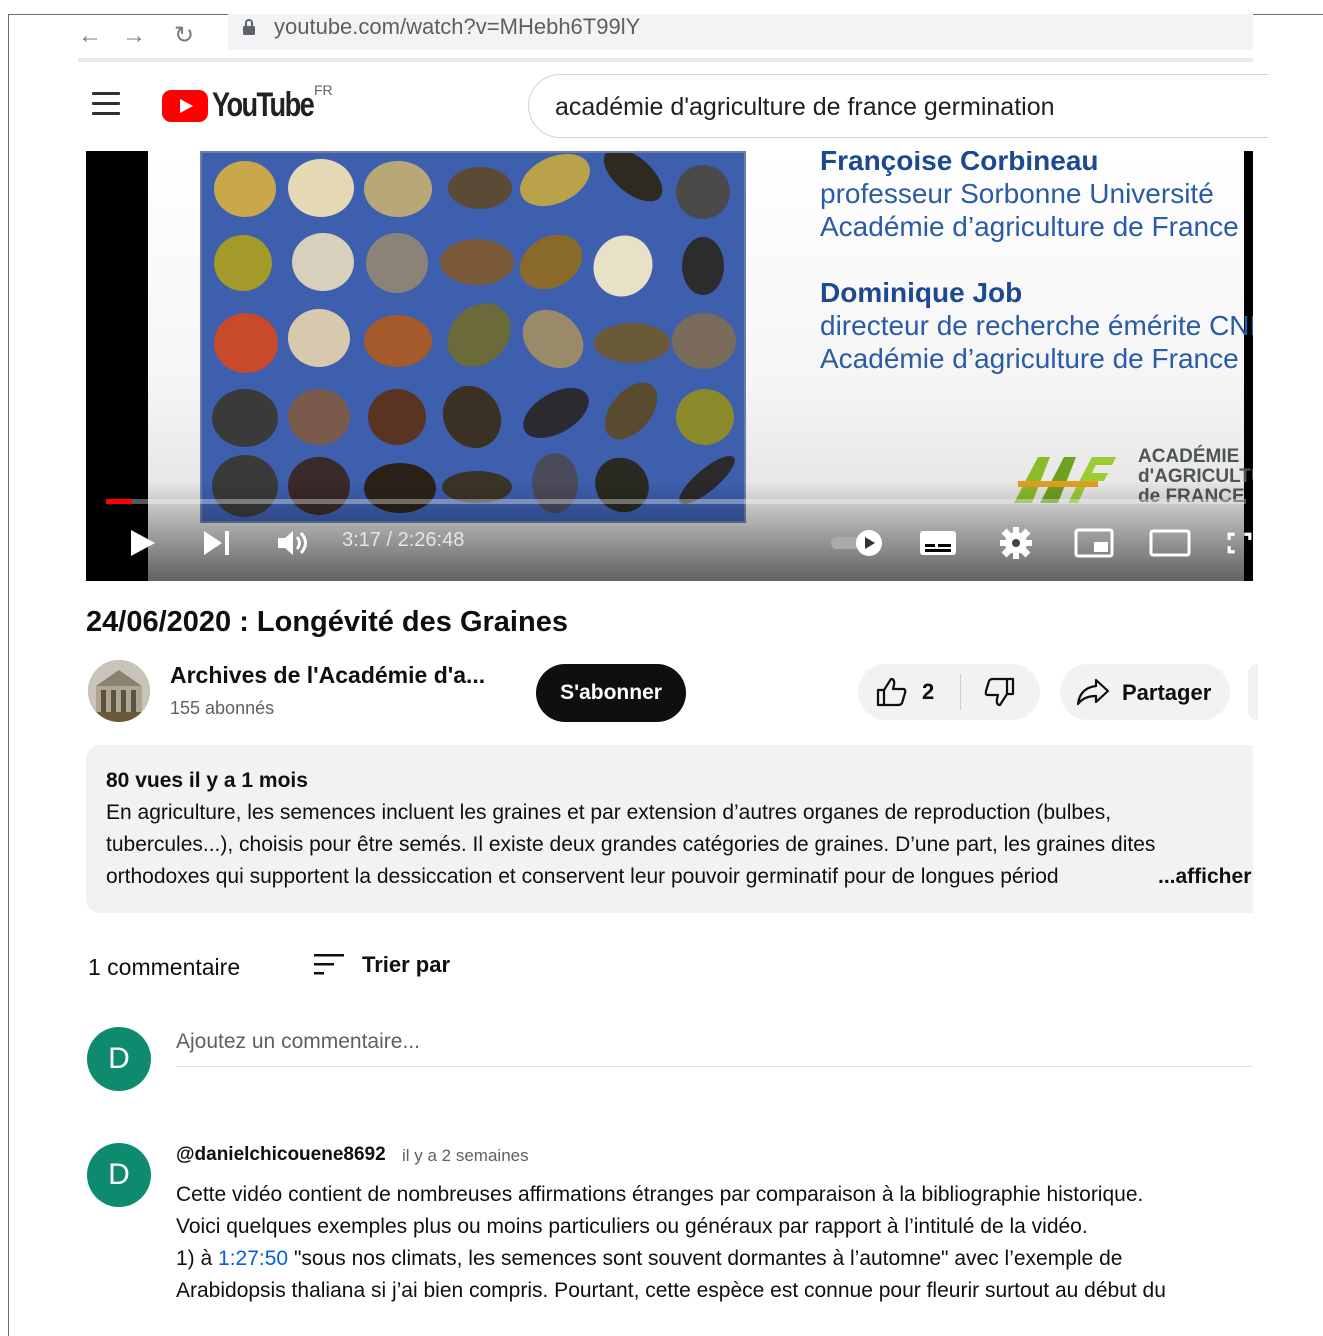 The width and height of the screenshot is (1323, 1336). I want to click on gear-icon, so click(1016, 543).